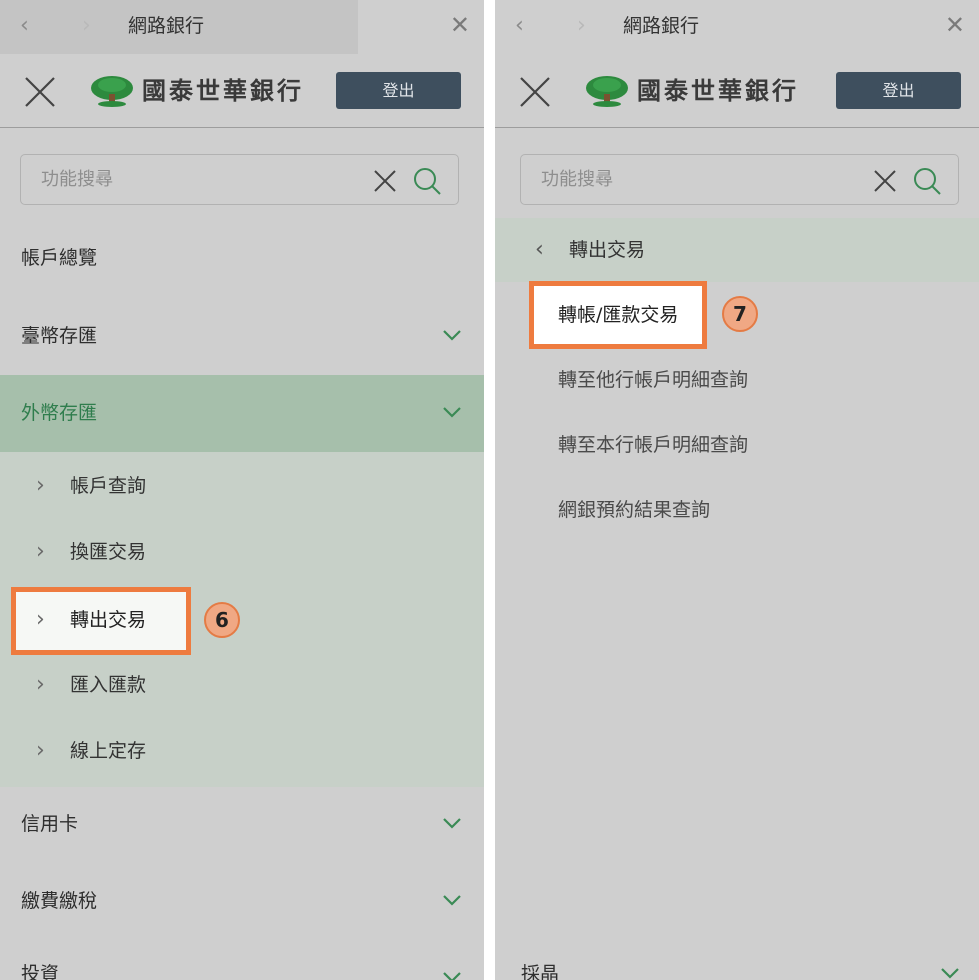  I want to click on submenu-item-outward-transfer: › 轉出交易, so click(101, 621).